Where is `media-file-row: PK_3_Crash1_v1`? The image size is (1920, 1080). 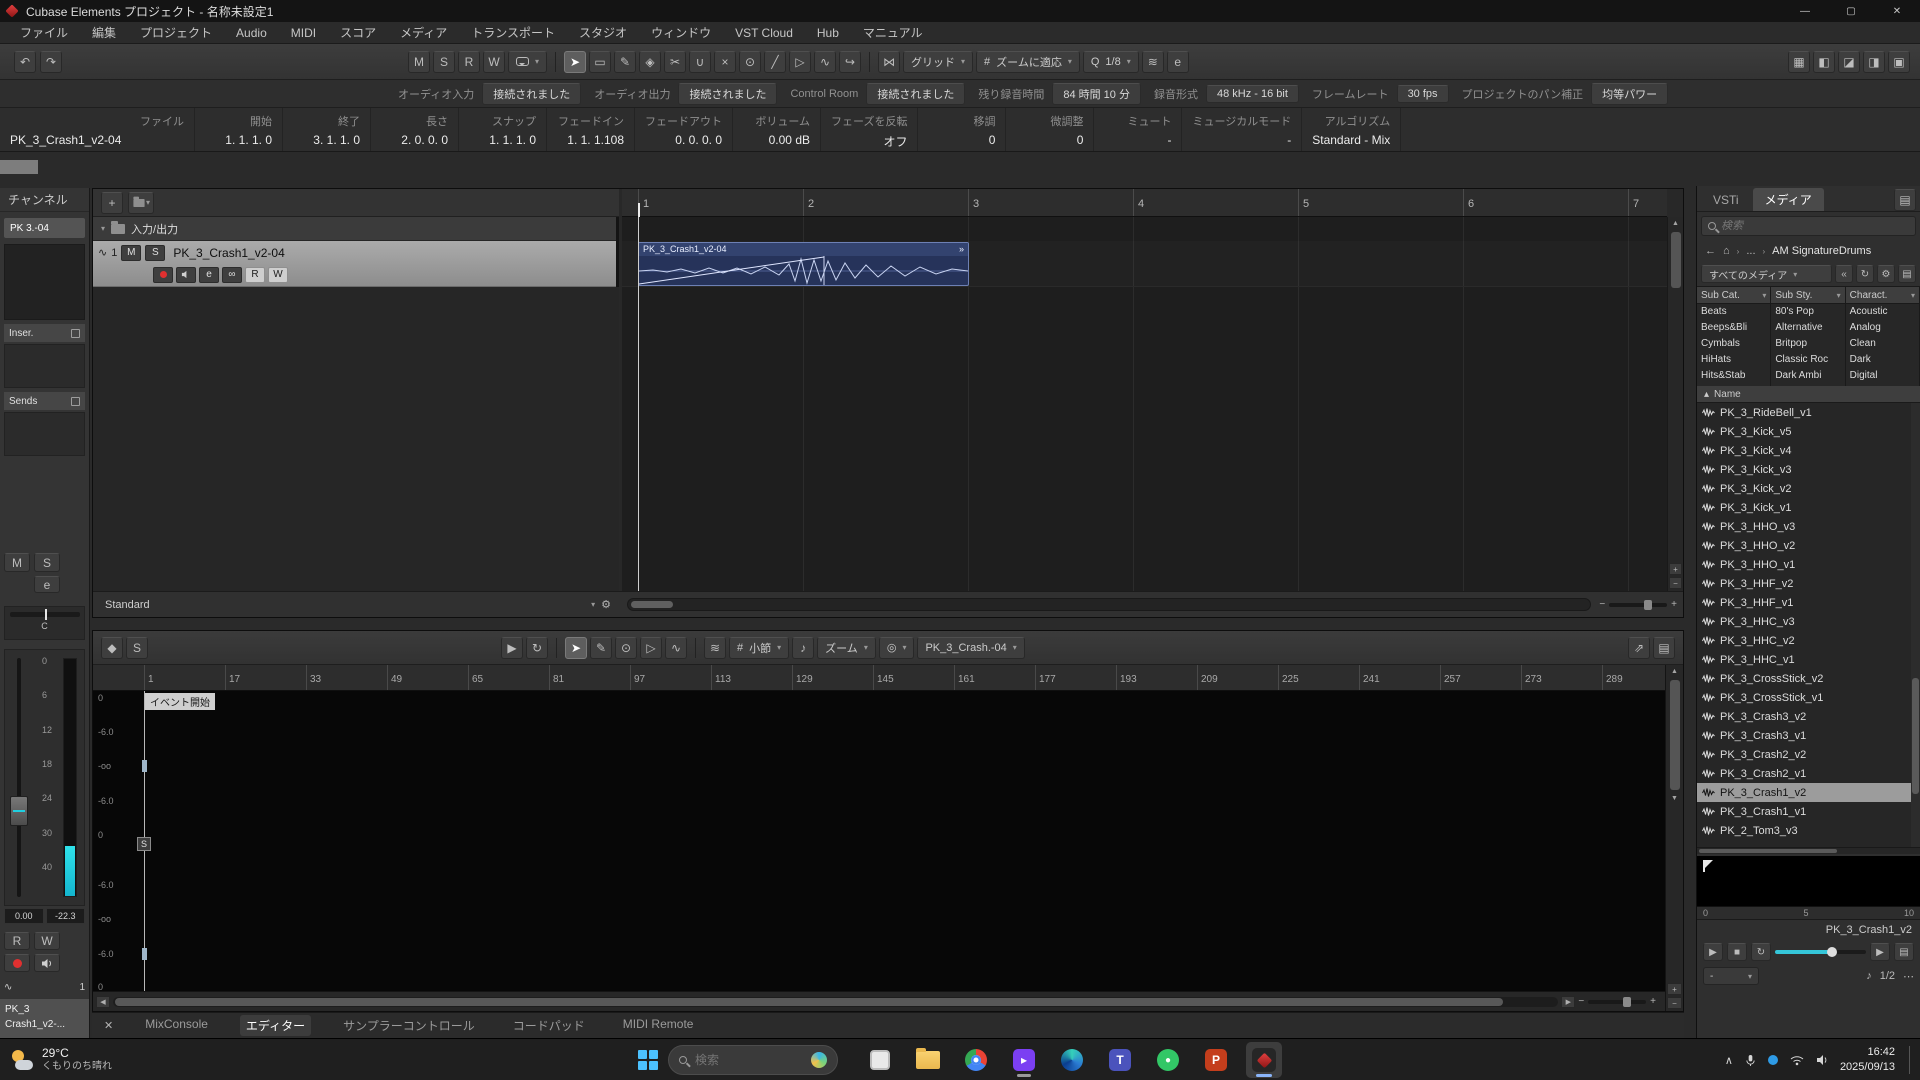
media-file-row: PK_3_Crash1_v1 is located at coordinates (1808, 811).